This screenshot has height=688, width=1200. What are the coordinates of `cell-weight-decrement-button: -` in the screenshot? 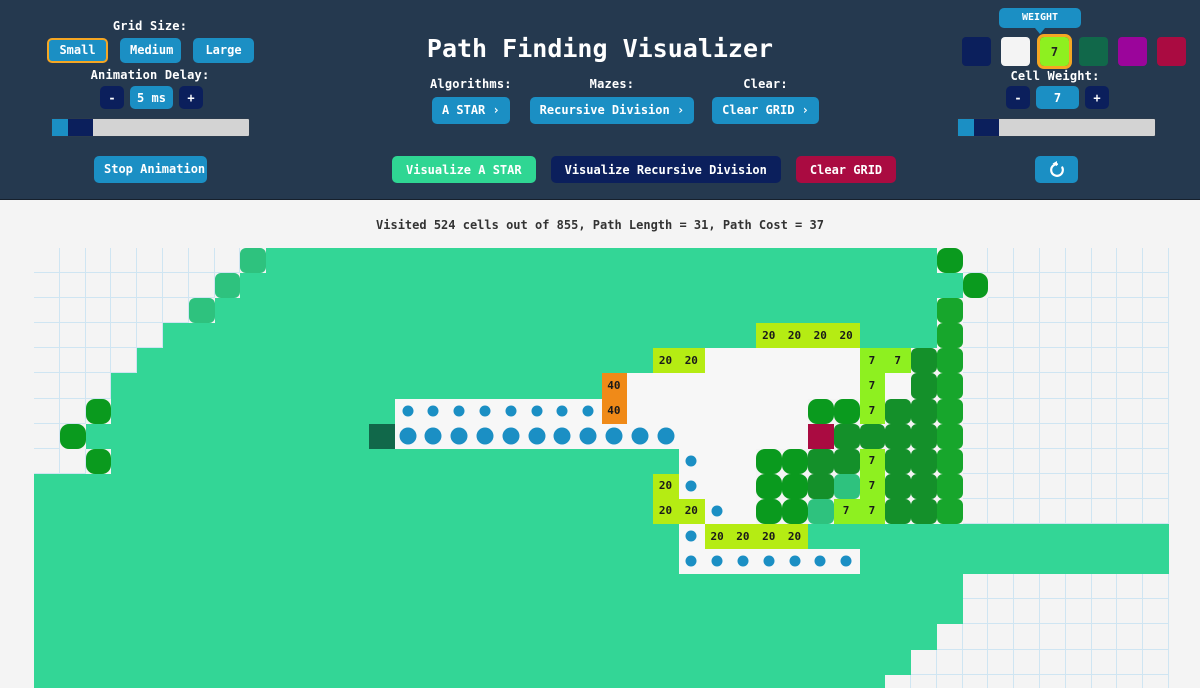 It's located at (1018, 97).